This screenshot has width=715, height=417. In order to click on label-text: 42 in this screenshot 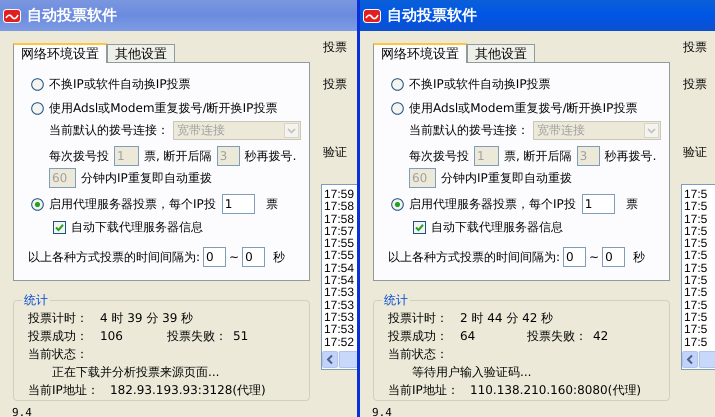, I will do `click(600, 336)`.